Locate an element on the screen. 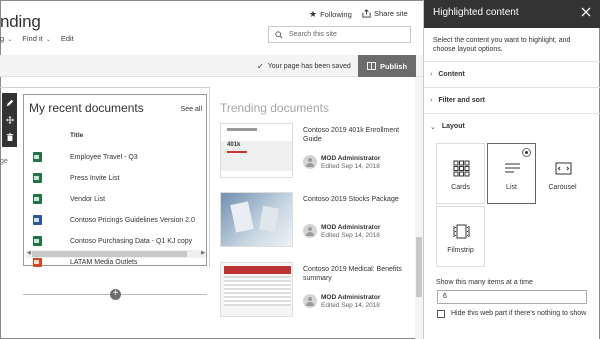  table-row: Contoso Purchasing Data - Q1 KJ copy is located at coordinates (115, 241).